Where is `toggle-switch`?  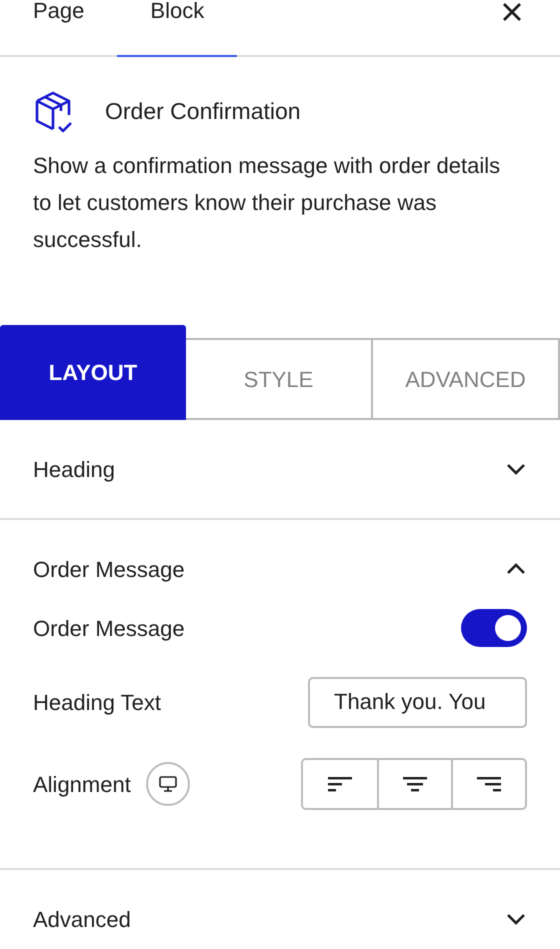 toggle-switch is located at coordinates (494, 628).